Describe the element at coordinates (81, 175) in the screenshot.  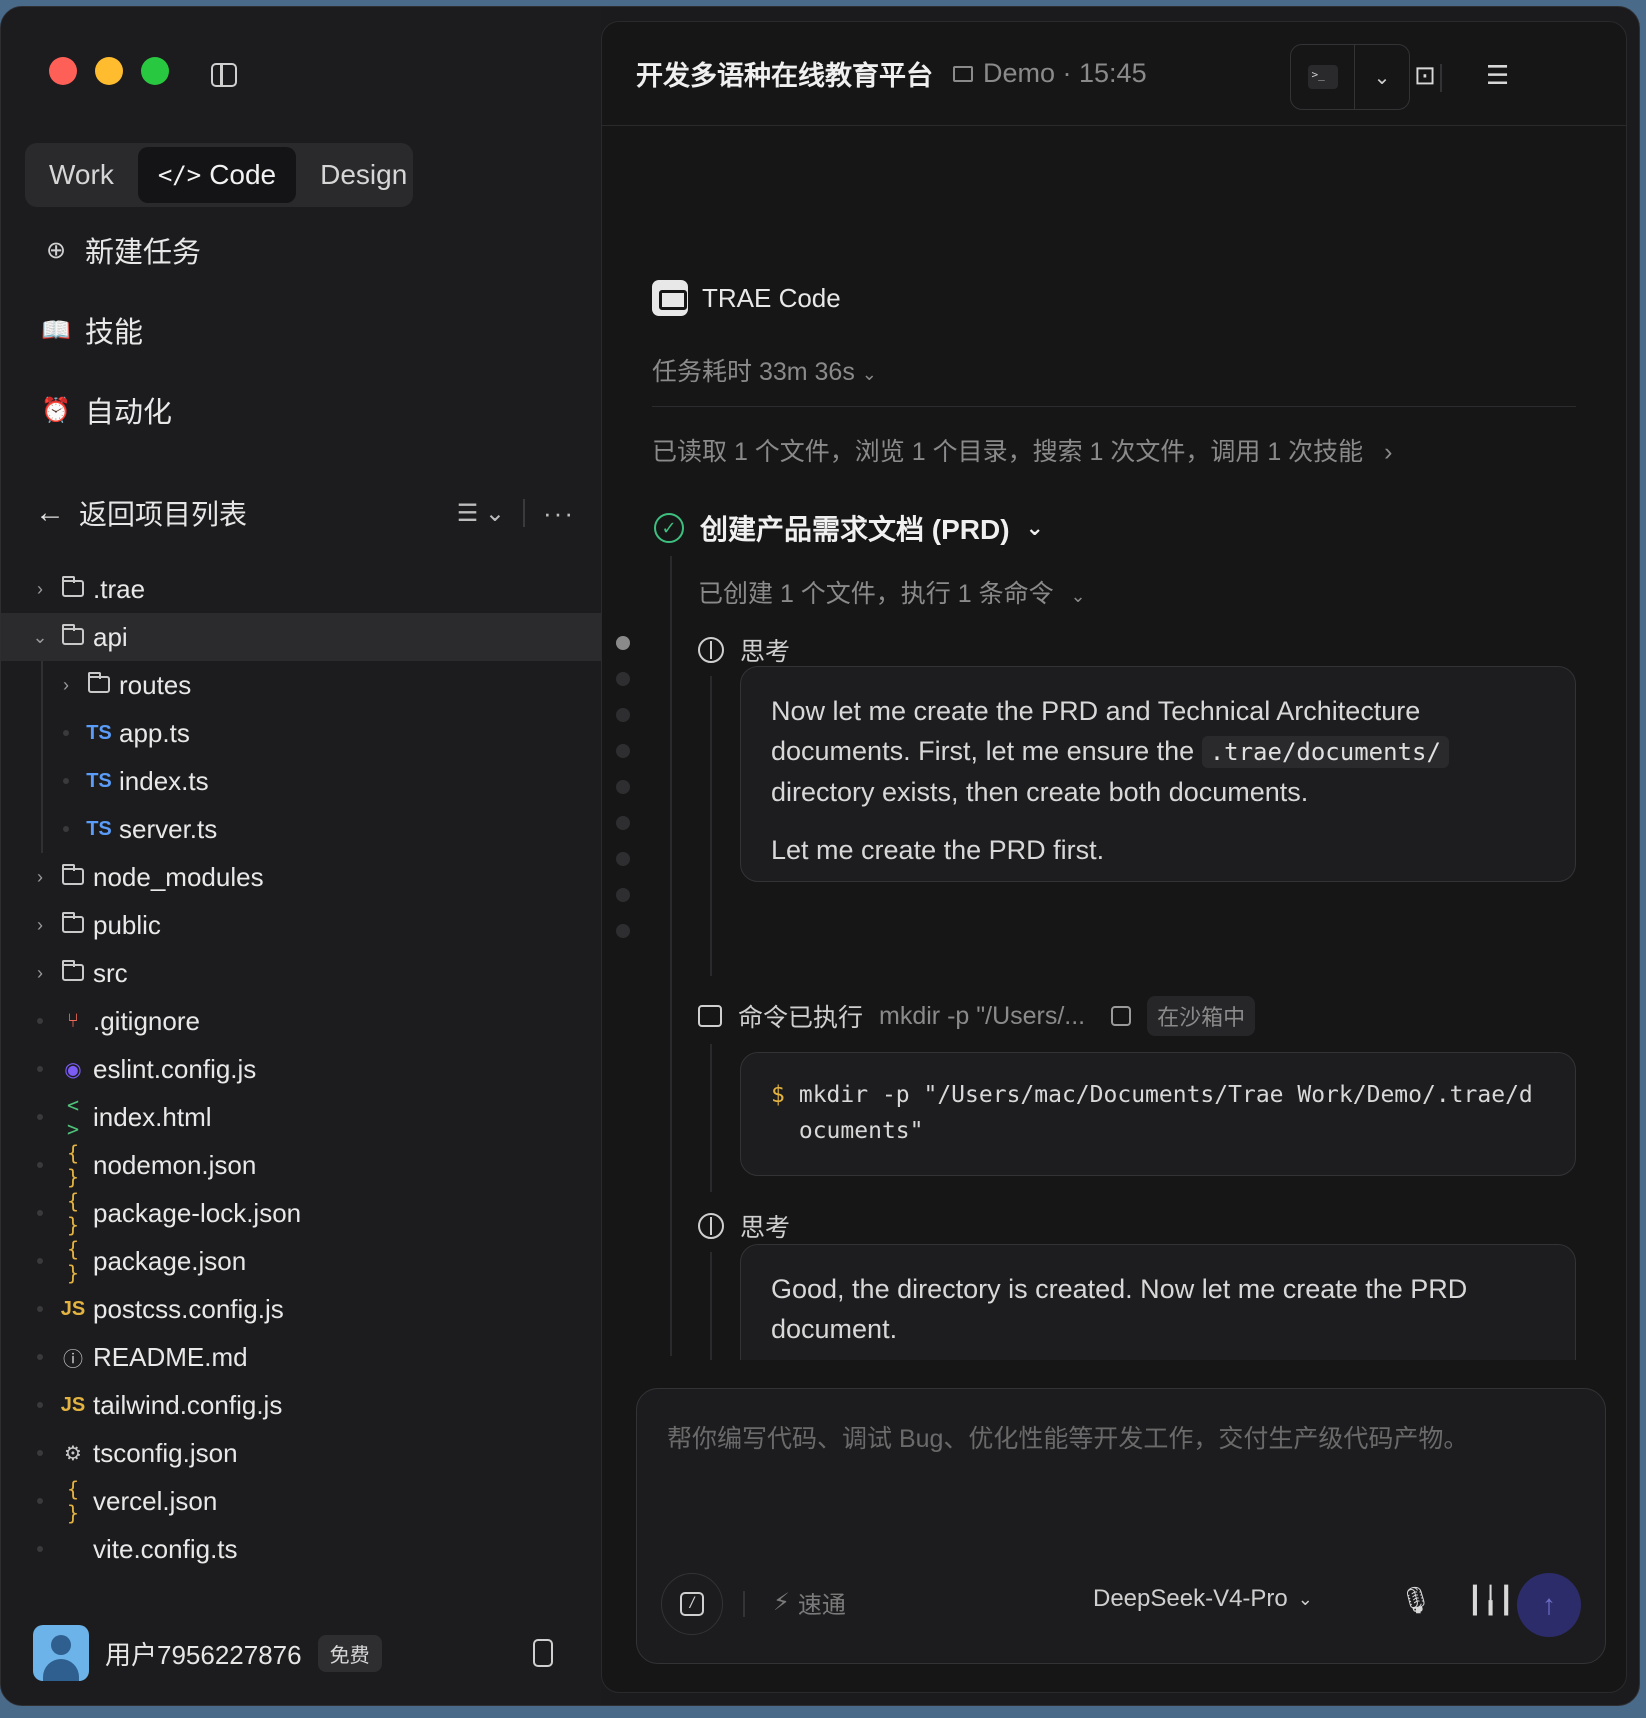
I see `mode-work-button: Work` at that location.